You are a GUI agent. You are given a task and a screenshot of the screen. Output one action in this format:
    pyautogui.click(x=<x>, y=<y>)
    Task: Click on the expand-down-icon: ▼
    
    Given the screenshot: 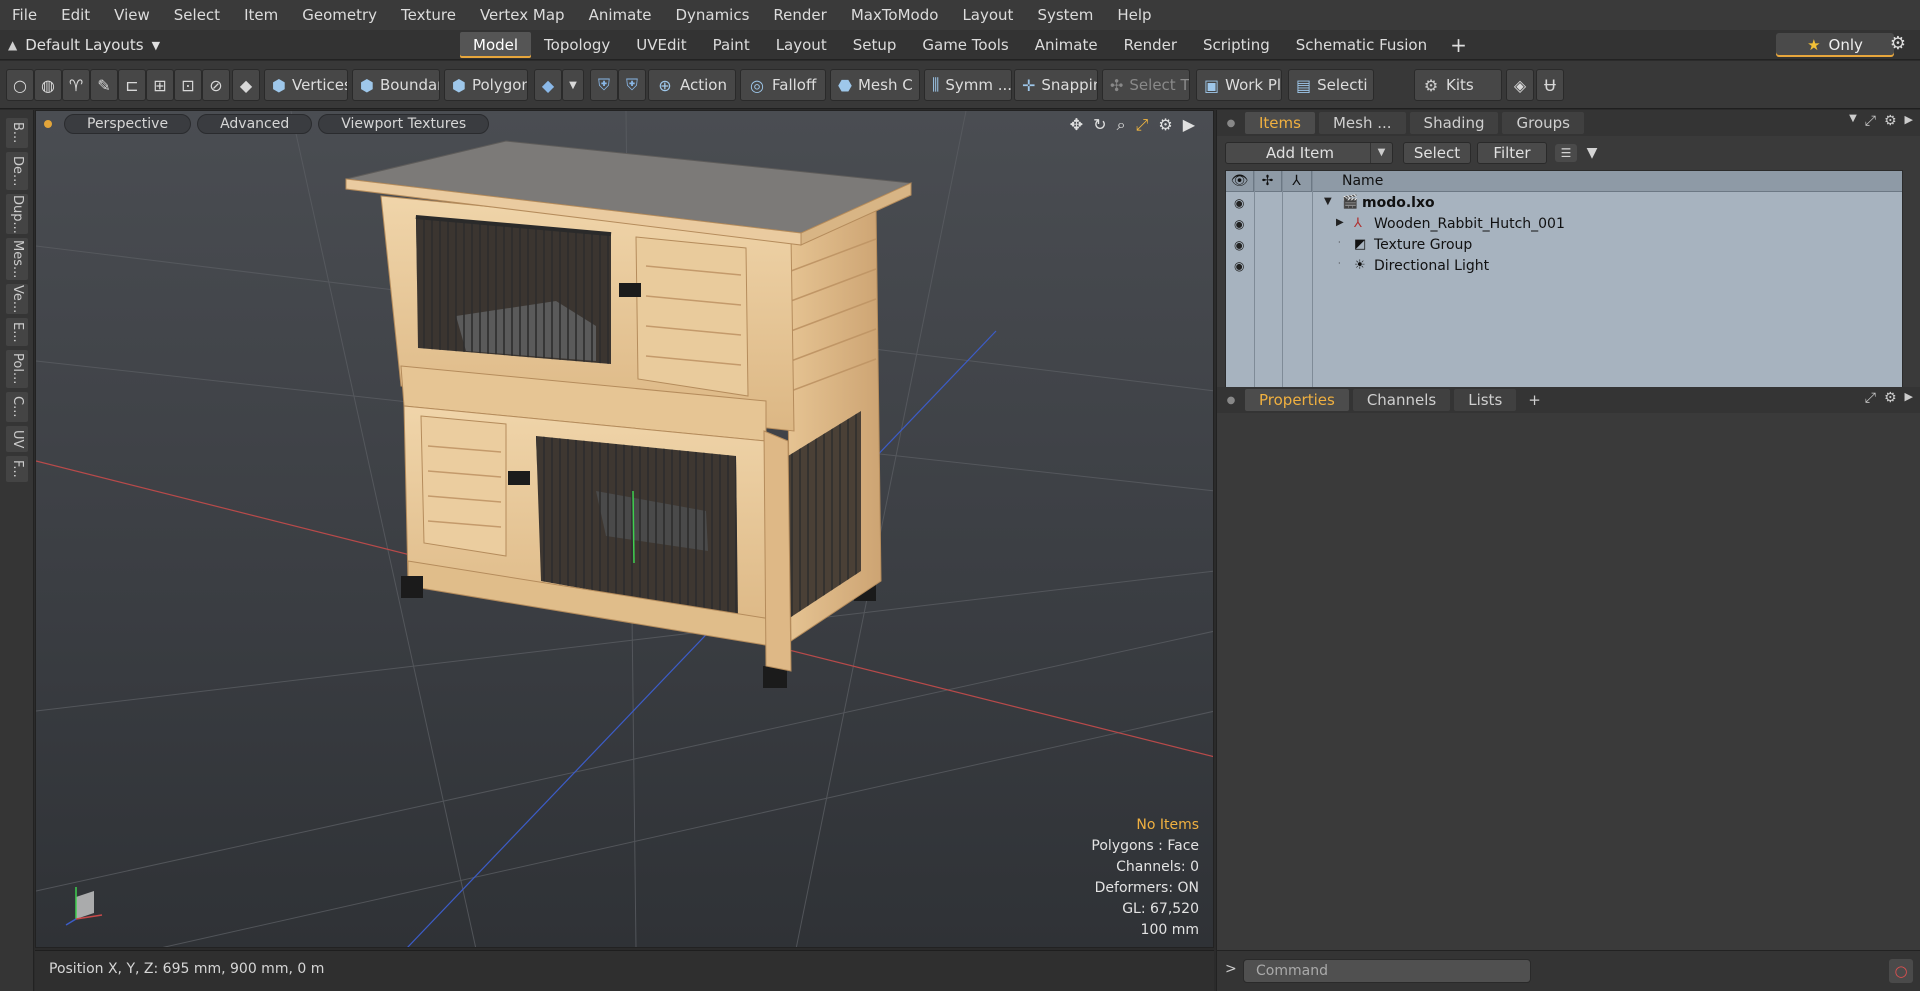 What is the action you would take?
    pyautogui.click(x=1328, y=201)
    